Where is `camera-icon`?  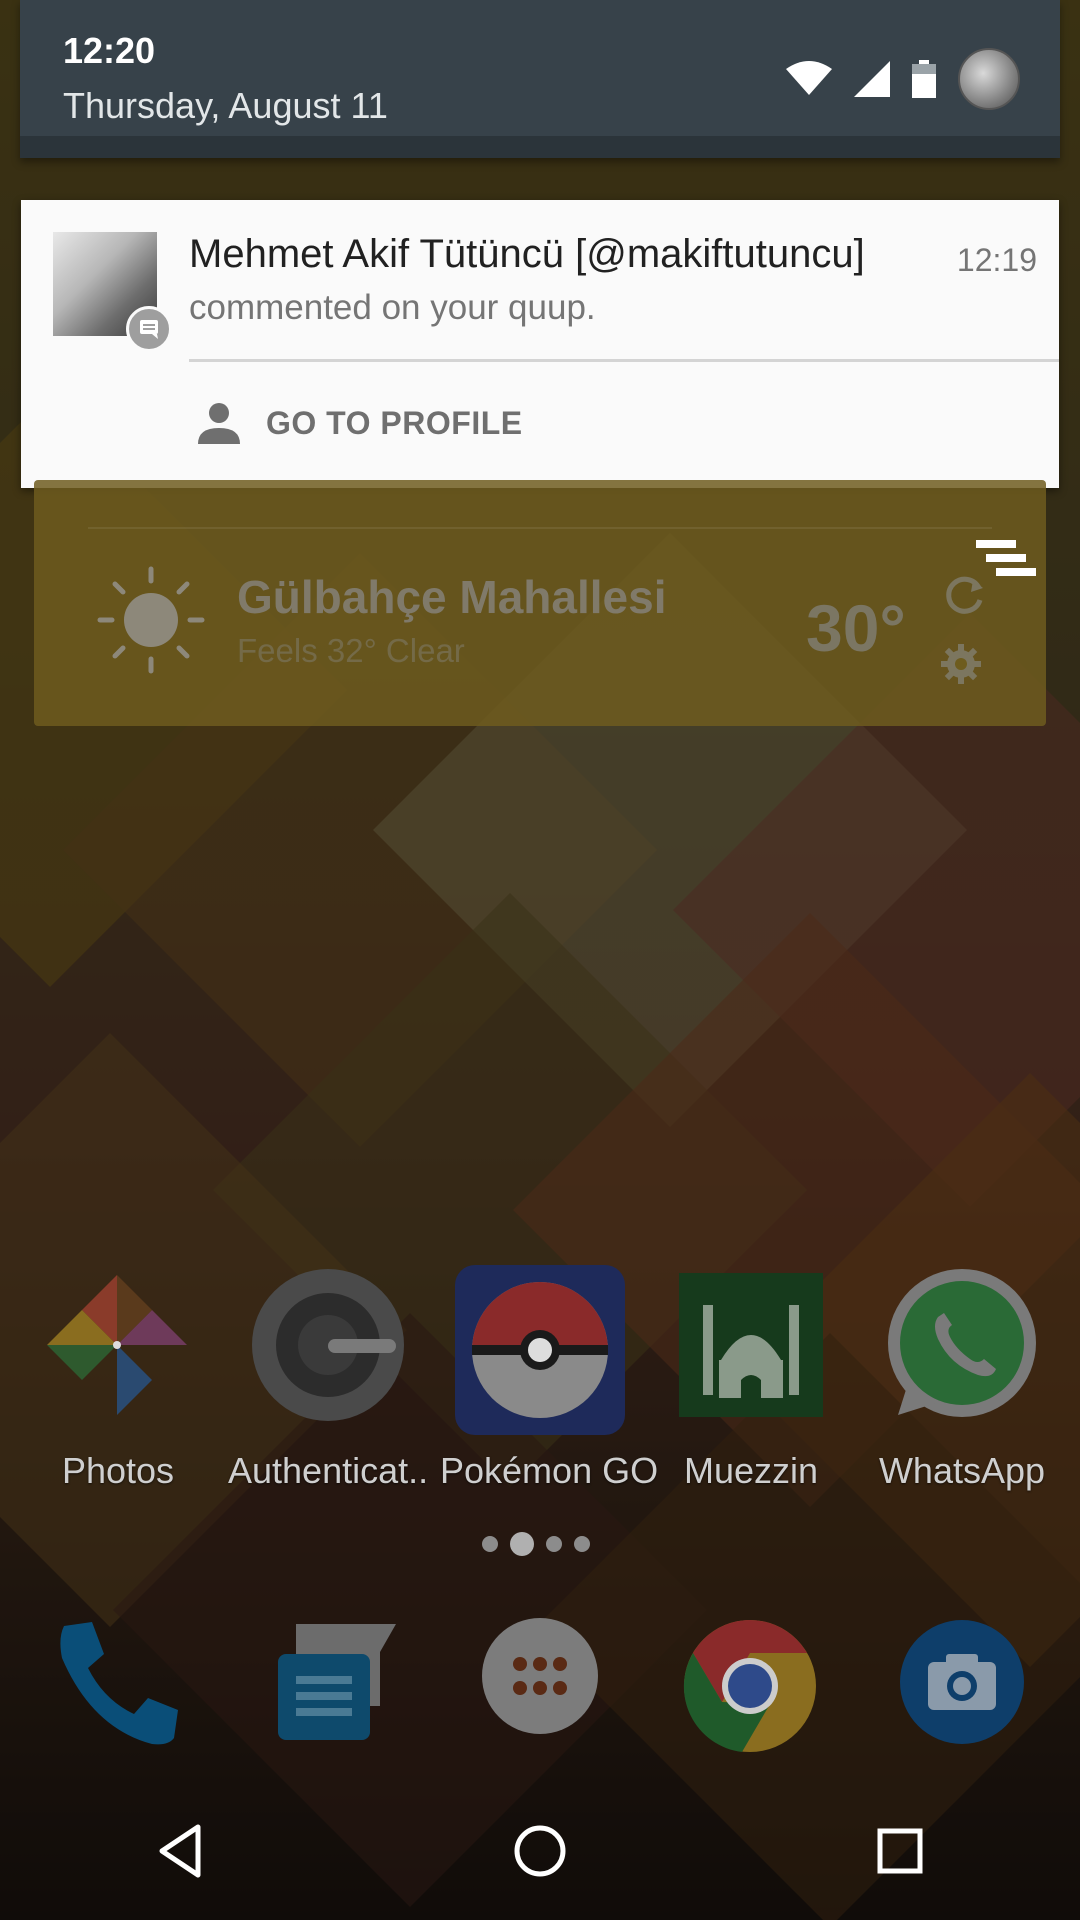 camera-icon is located at coordinates (962, 1682).